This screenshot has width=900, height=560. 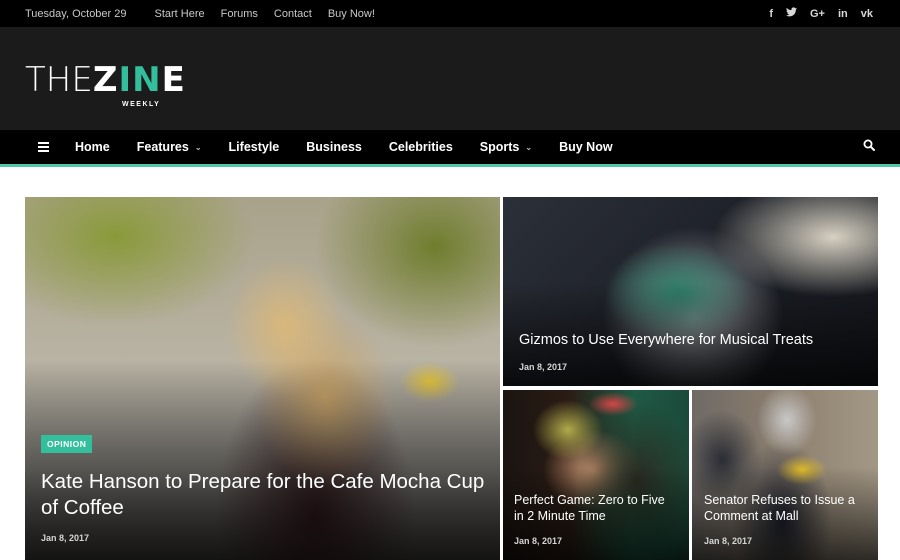 What do you see at coordinates (140, 80) in the screenshot?
I see `logo-text-in: IN` at bounding box center [140, 80].